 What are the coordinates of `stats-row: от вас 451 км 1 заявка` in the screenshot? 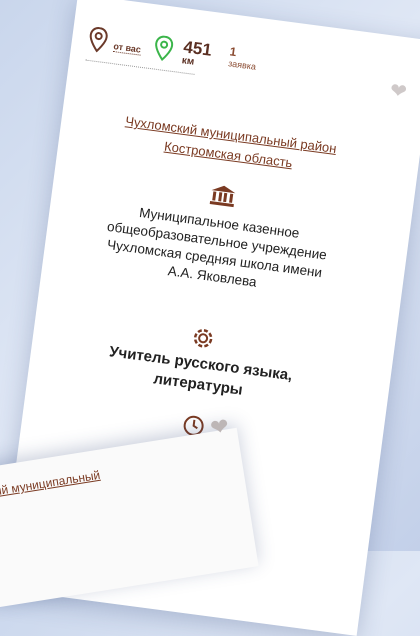 It's located at (172, 51).